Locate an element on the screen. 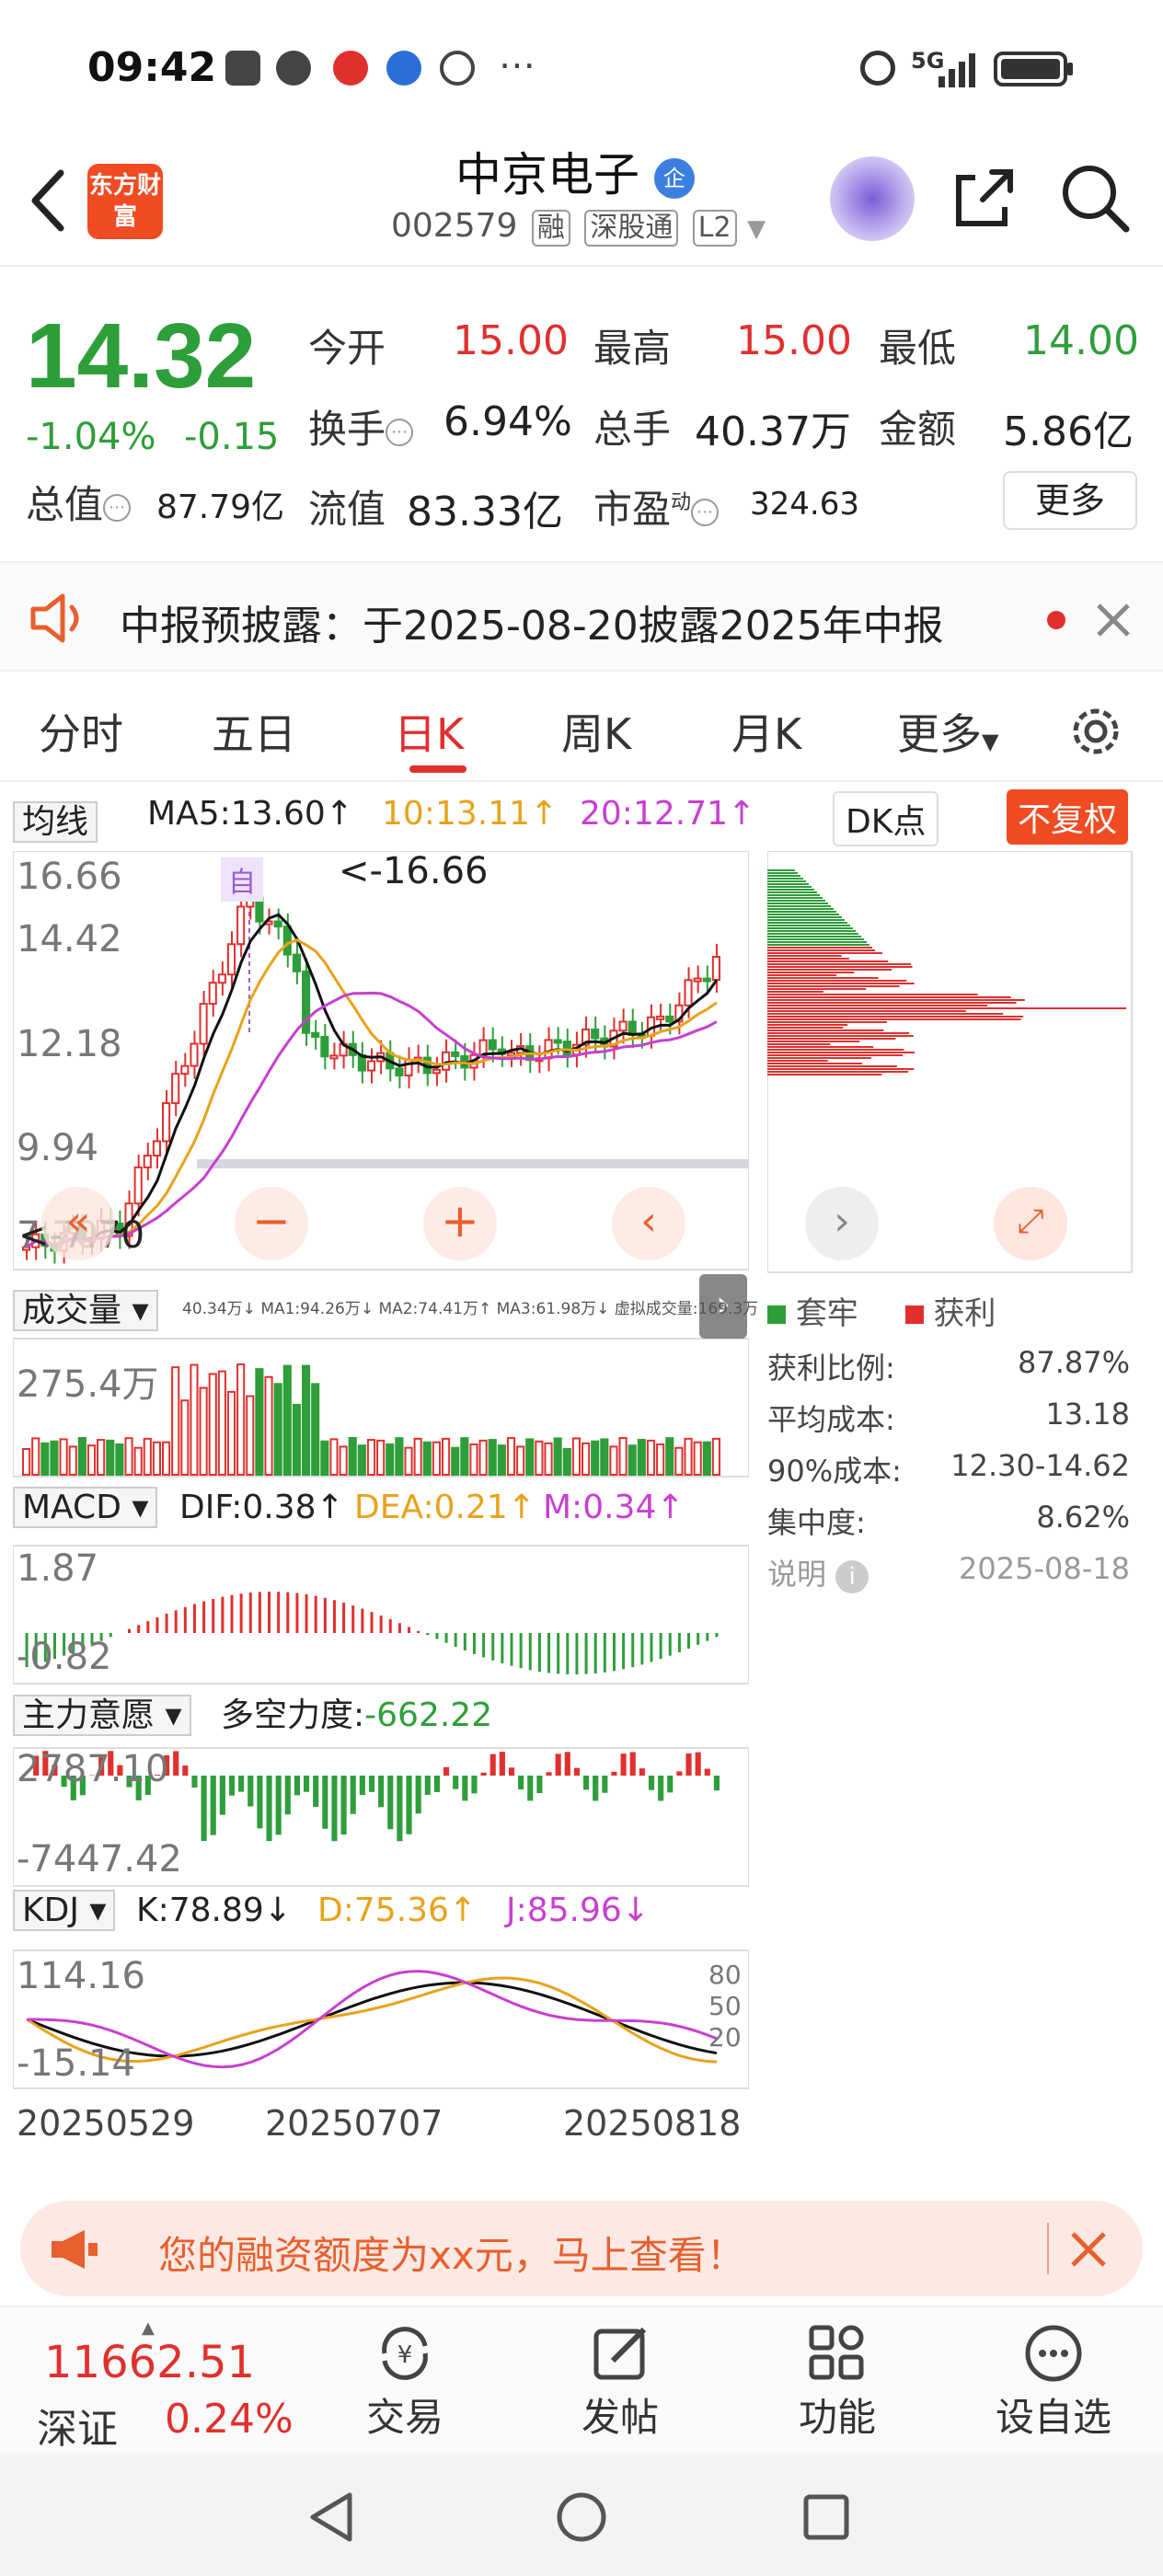 The width and height of the screenshot is (1163, 2576). back-arrow-icon is located at coordinates (49, 200).